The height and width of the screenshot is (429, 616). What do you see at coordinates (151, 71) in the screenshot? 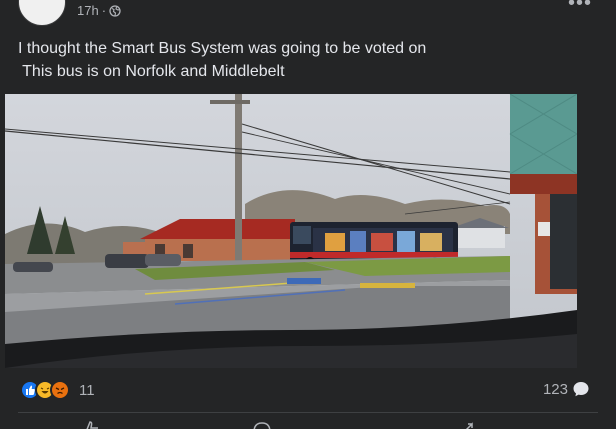
I see `post-text-line-2: This bus is on Norfolk and Middlebelt` at bounding box center [151, 71].